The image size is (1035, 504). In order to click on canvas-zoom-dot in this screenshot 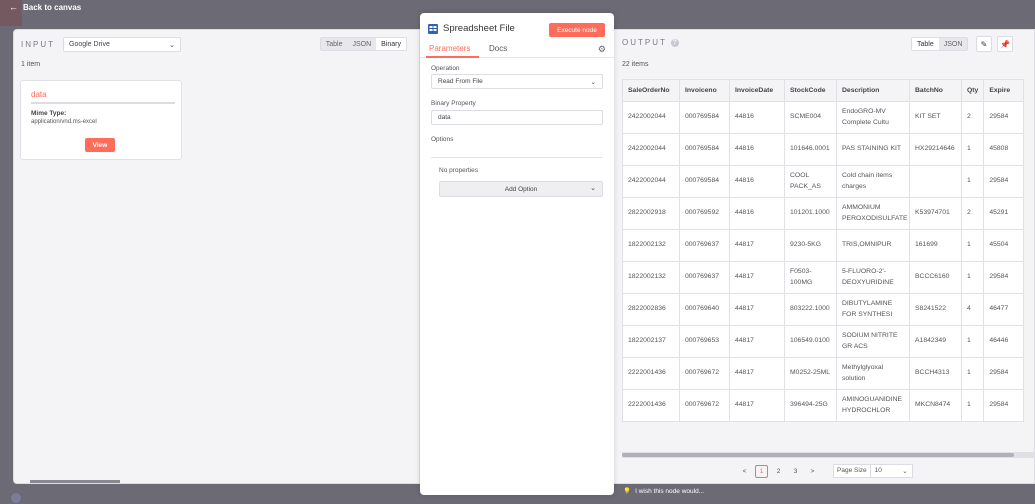, I will do `click(16, 498)`.